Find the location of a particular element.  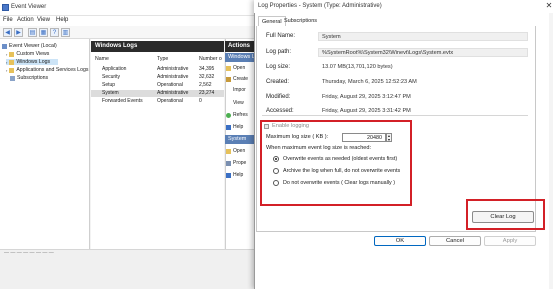

full-name-label: Full Name: is located at coordinates (281, 36).